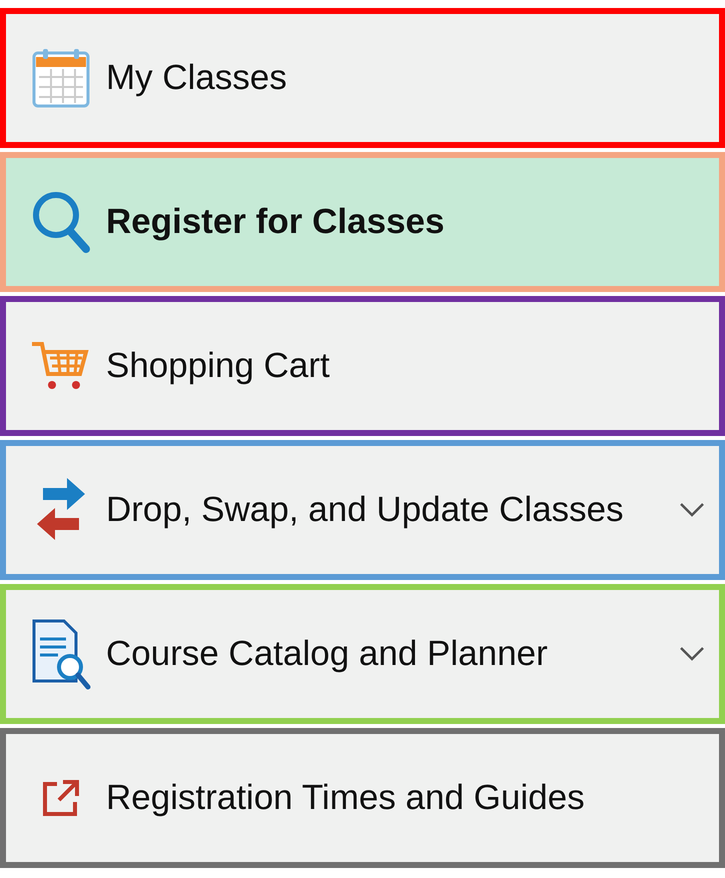 The image size is (725, 878). Describe the element at coordinates (61, 78) in the screenshot. I see `calendar-icon` at that location.